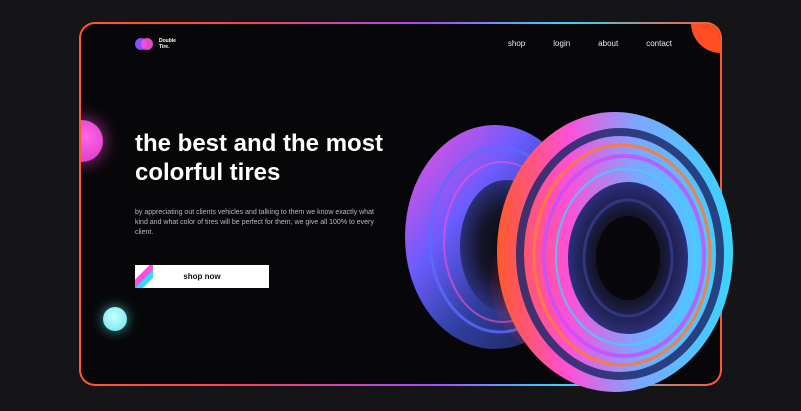 The width and height of the screenshot is (801, 411). I want to click on brand-name: Double Tire., so click(167, 44).